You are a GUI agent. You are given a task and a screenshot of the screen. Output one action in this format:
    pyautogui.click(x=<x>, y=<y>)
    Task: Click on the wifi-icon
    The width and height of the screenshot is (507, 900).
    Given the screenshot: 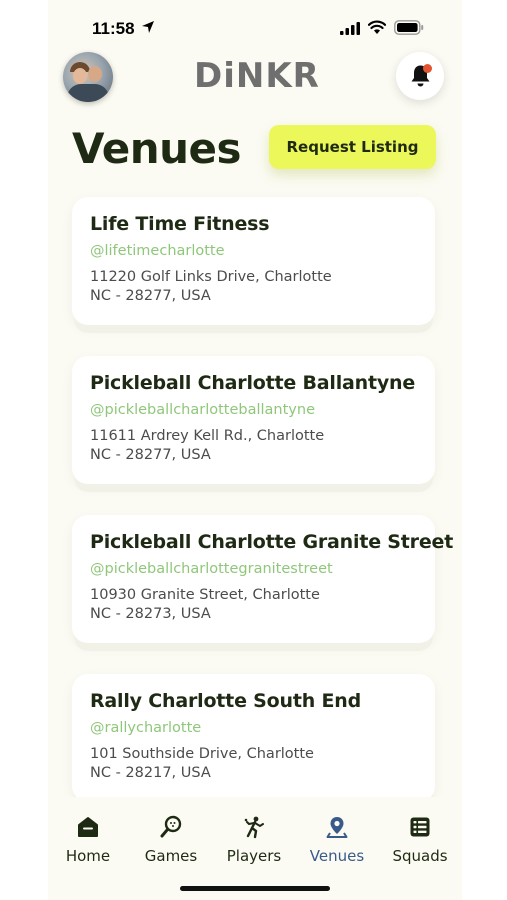 What is the action you would take?
    pyautogui.click(x=377, y=27)
    